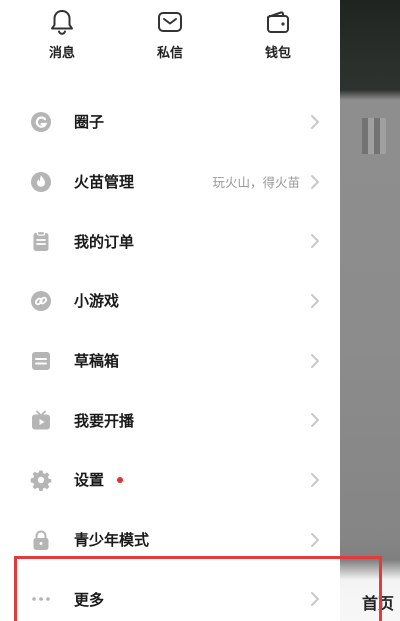  Describe the element at coordinates (104, 182) in the screenshot. I see `menu-item-label: 火苗管理` at that location.